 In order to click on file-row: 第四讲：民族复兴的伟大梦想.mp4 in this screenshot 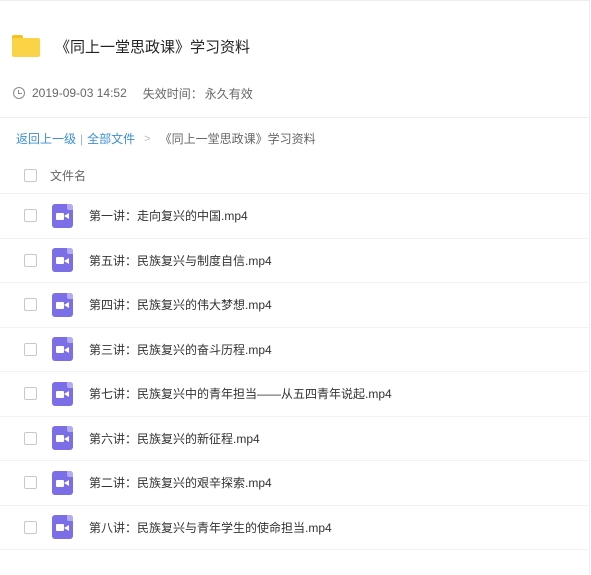, I will do `click(295, 305)`.